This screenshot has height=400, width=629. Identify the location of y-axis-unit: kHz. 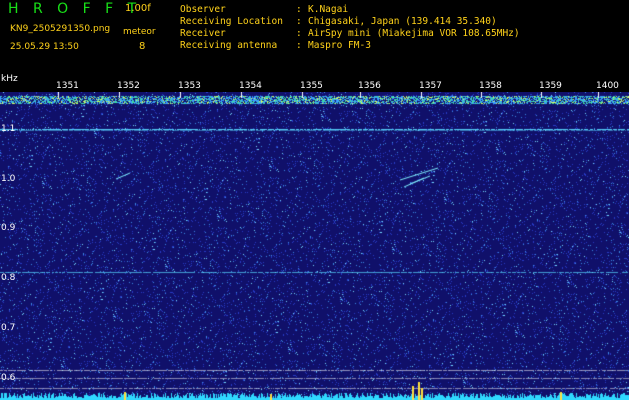
(9, 79).